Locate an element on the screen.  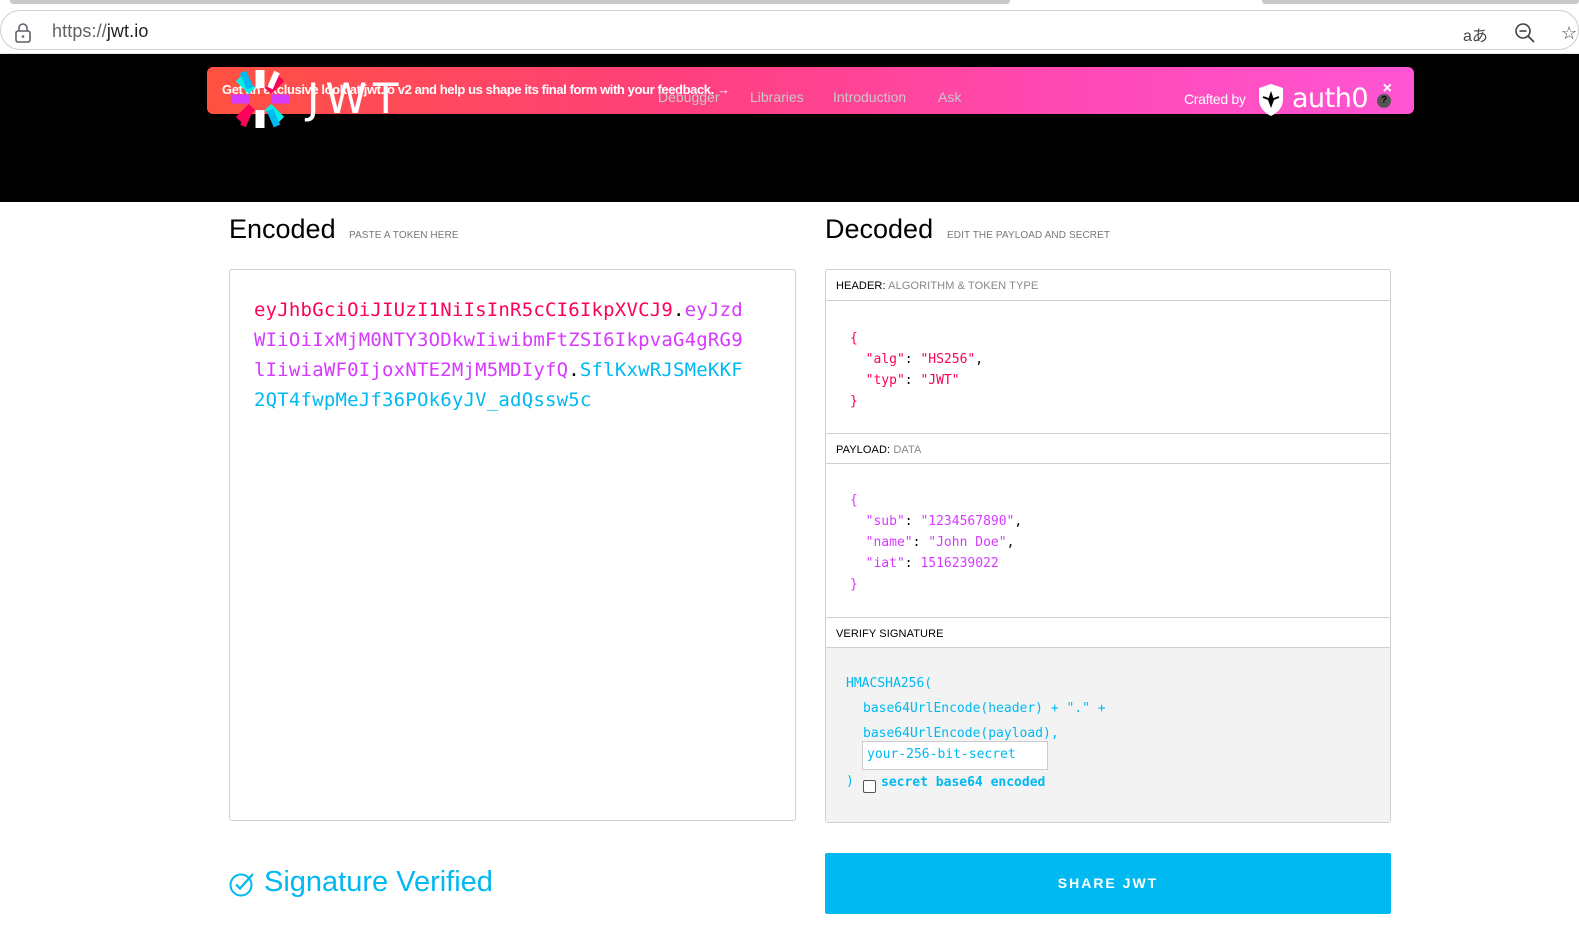
url-field: https://jwt.io aあ ☆ is located at coordinates (789, 30).